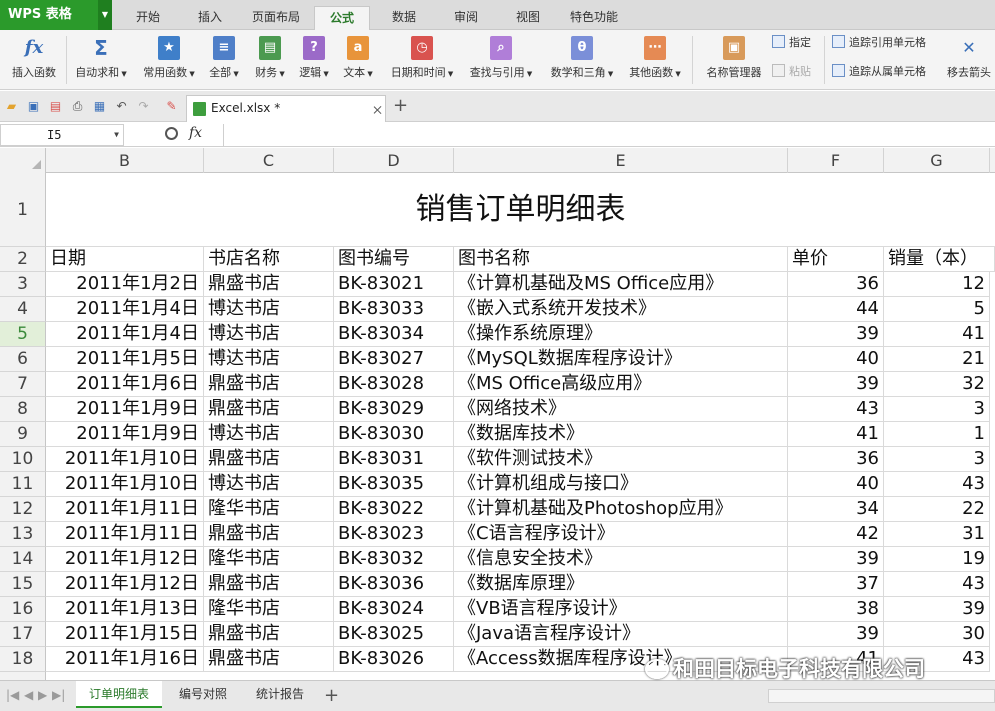 The image size is (995, 711). Describe the element at coordinates (23, 609) in the screenshot. I see `row-header: 16` at that location.